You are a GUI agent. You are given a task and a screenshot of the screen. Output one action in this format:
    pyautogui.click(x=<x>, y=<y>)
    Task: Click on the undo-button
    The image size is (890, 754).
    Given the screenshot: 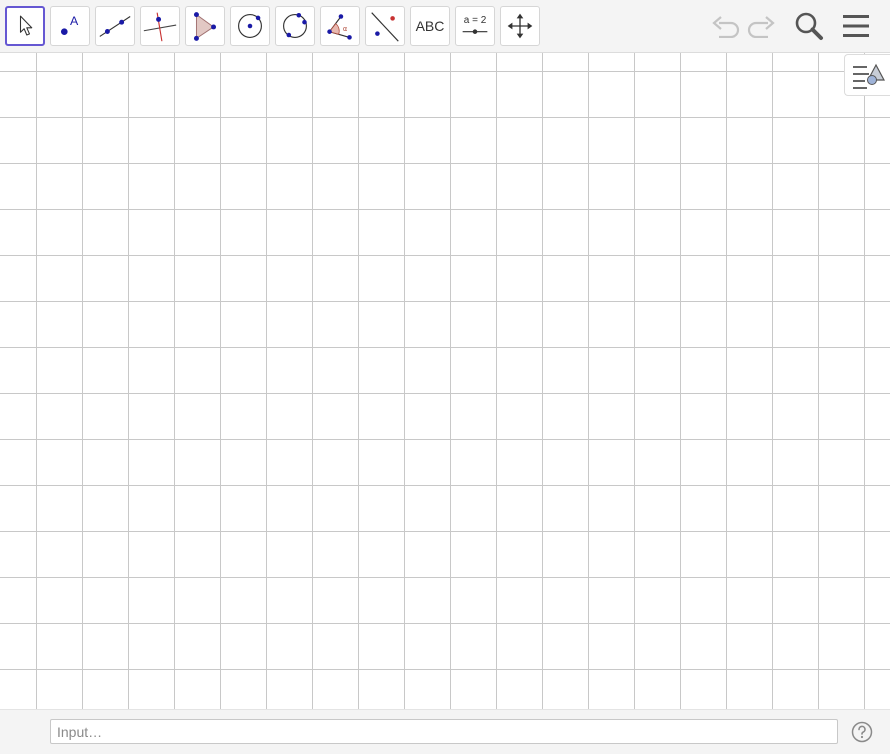 What is the action you would take?
    pyautogui.click(x=725, y=26)
    